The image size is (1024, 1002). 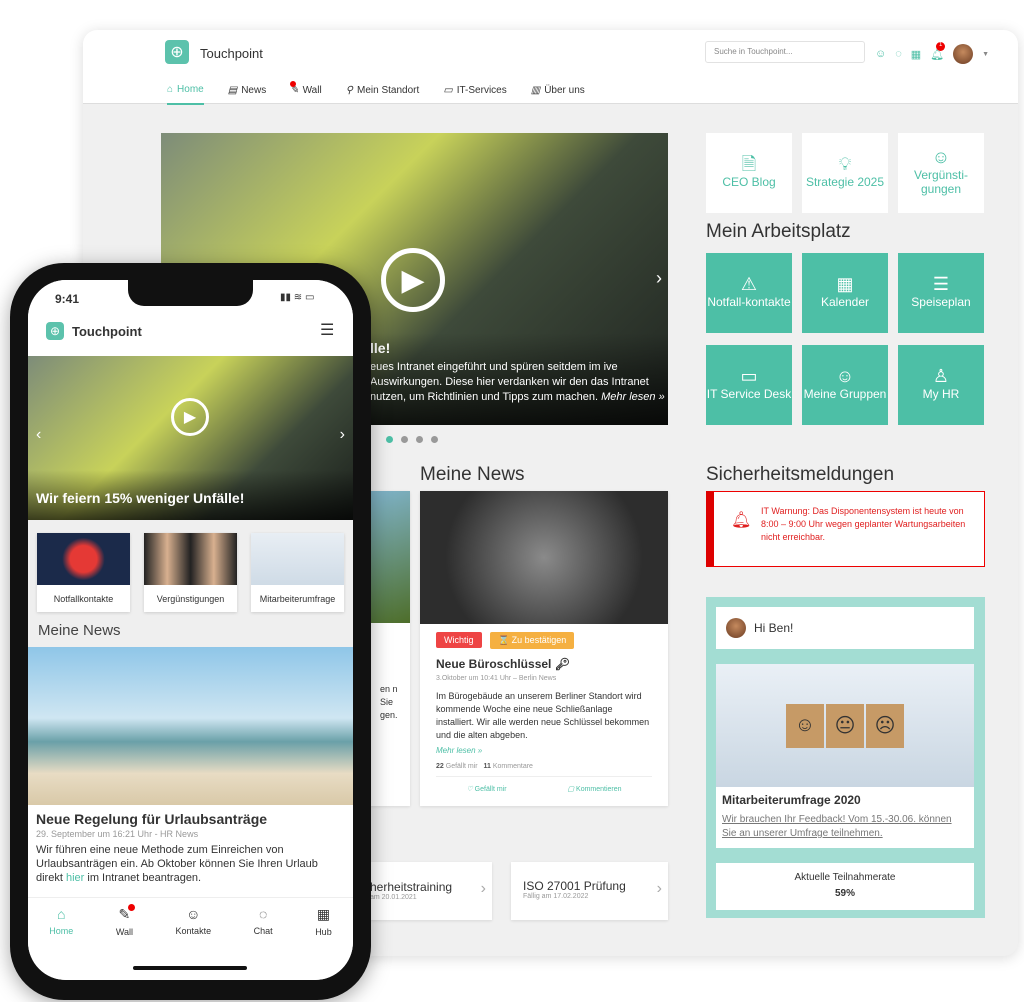 What do you see at coordinates (140, 498) in the screenshot?
I see `phone-hero-title: Wir feiern 15% weniger Unfälle!` at bounding box center [140, 498].